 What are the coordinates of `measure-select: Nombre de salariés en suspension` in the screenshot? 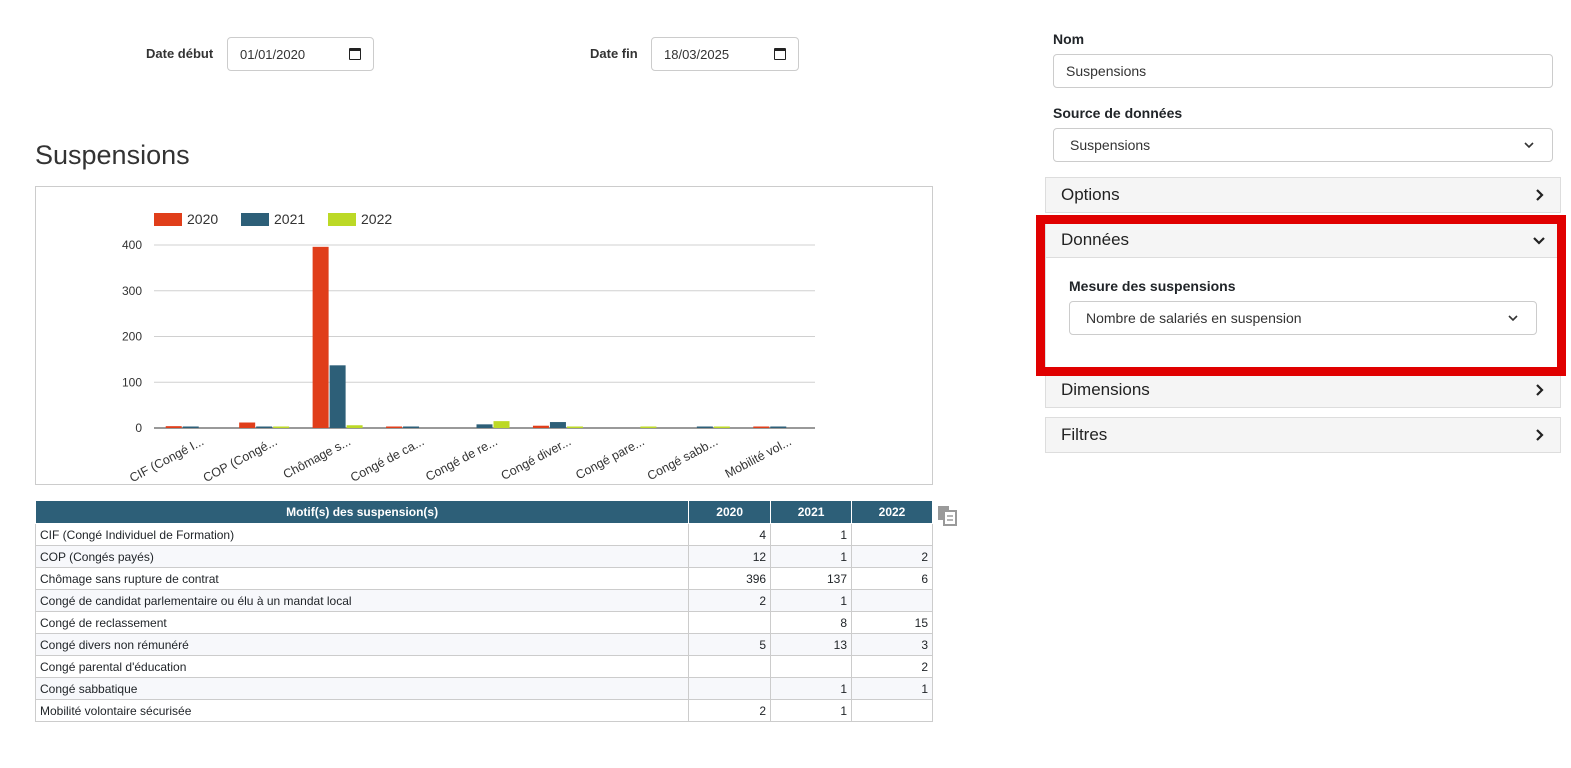 It's located at (1303, 318).